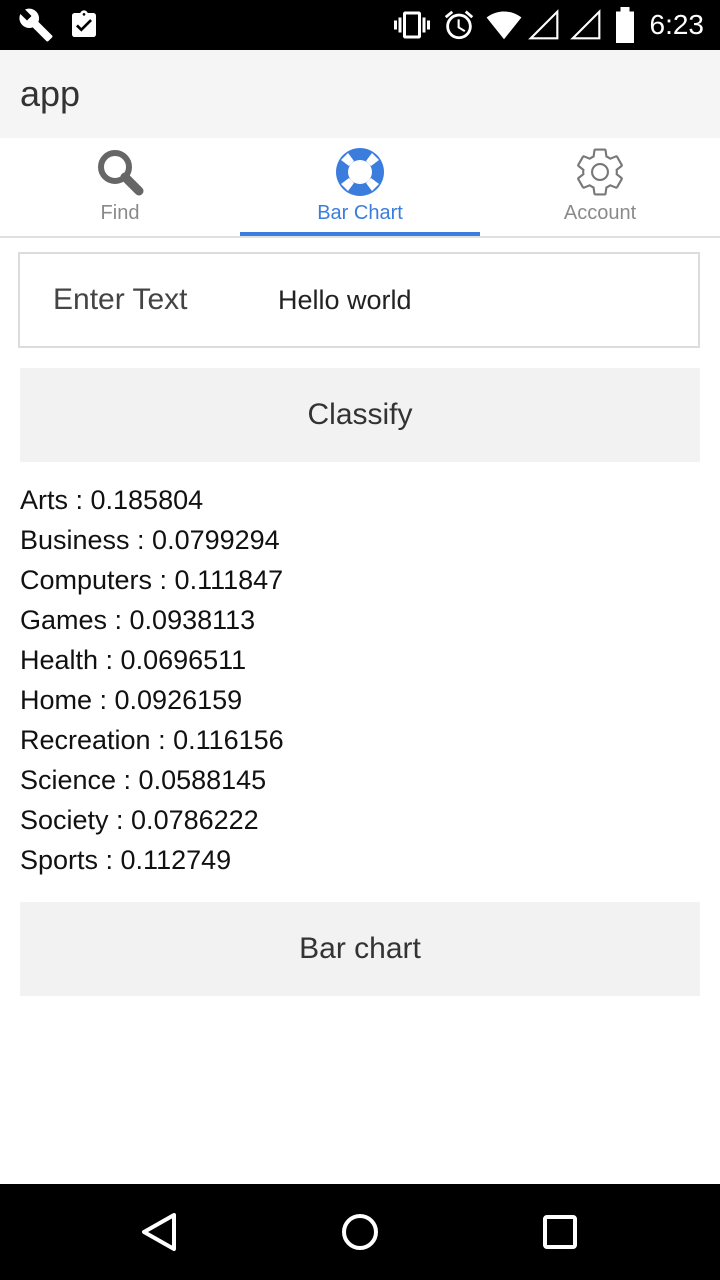  What do you see at coordinates (360, 234) in the screenshot?
I see `tab-indicator` at bounding box center [360, 234].